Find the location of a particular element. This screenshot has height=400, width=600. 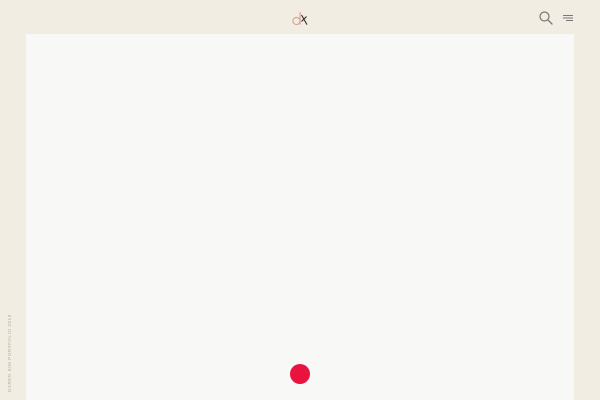

hamburger-menu-icon is located at coordinates (568, 18).